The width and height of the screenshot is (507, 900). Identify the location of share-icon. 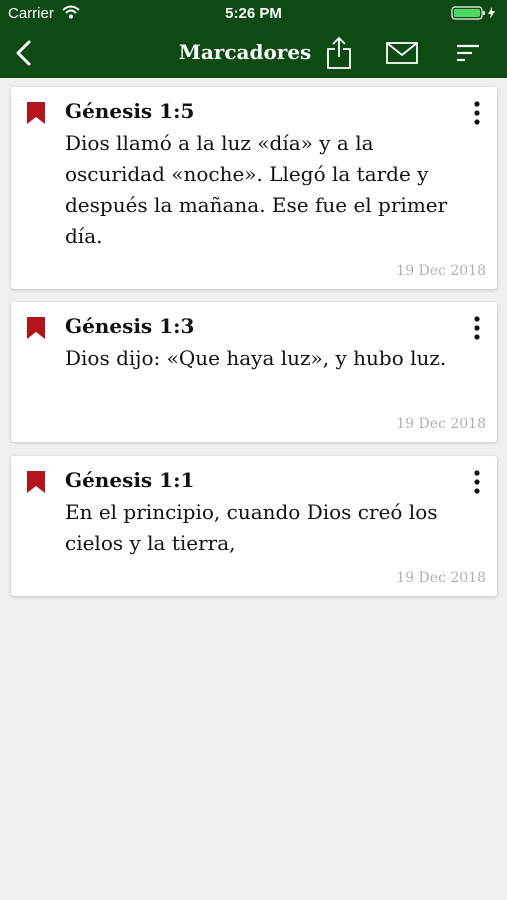
(339, 53).